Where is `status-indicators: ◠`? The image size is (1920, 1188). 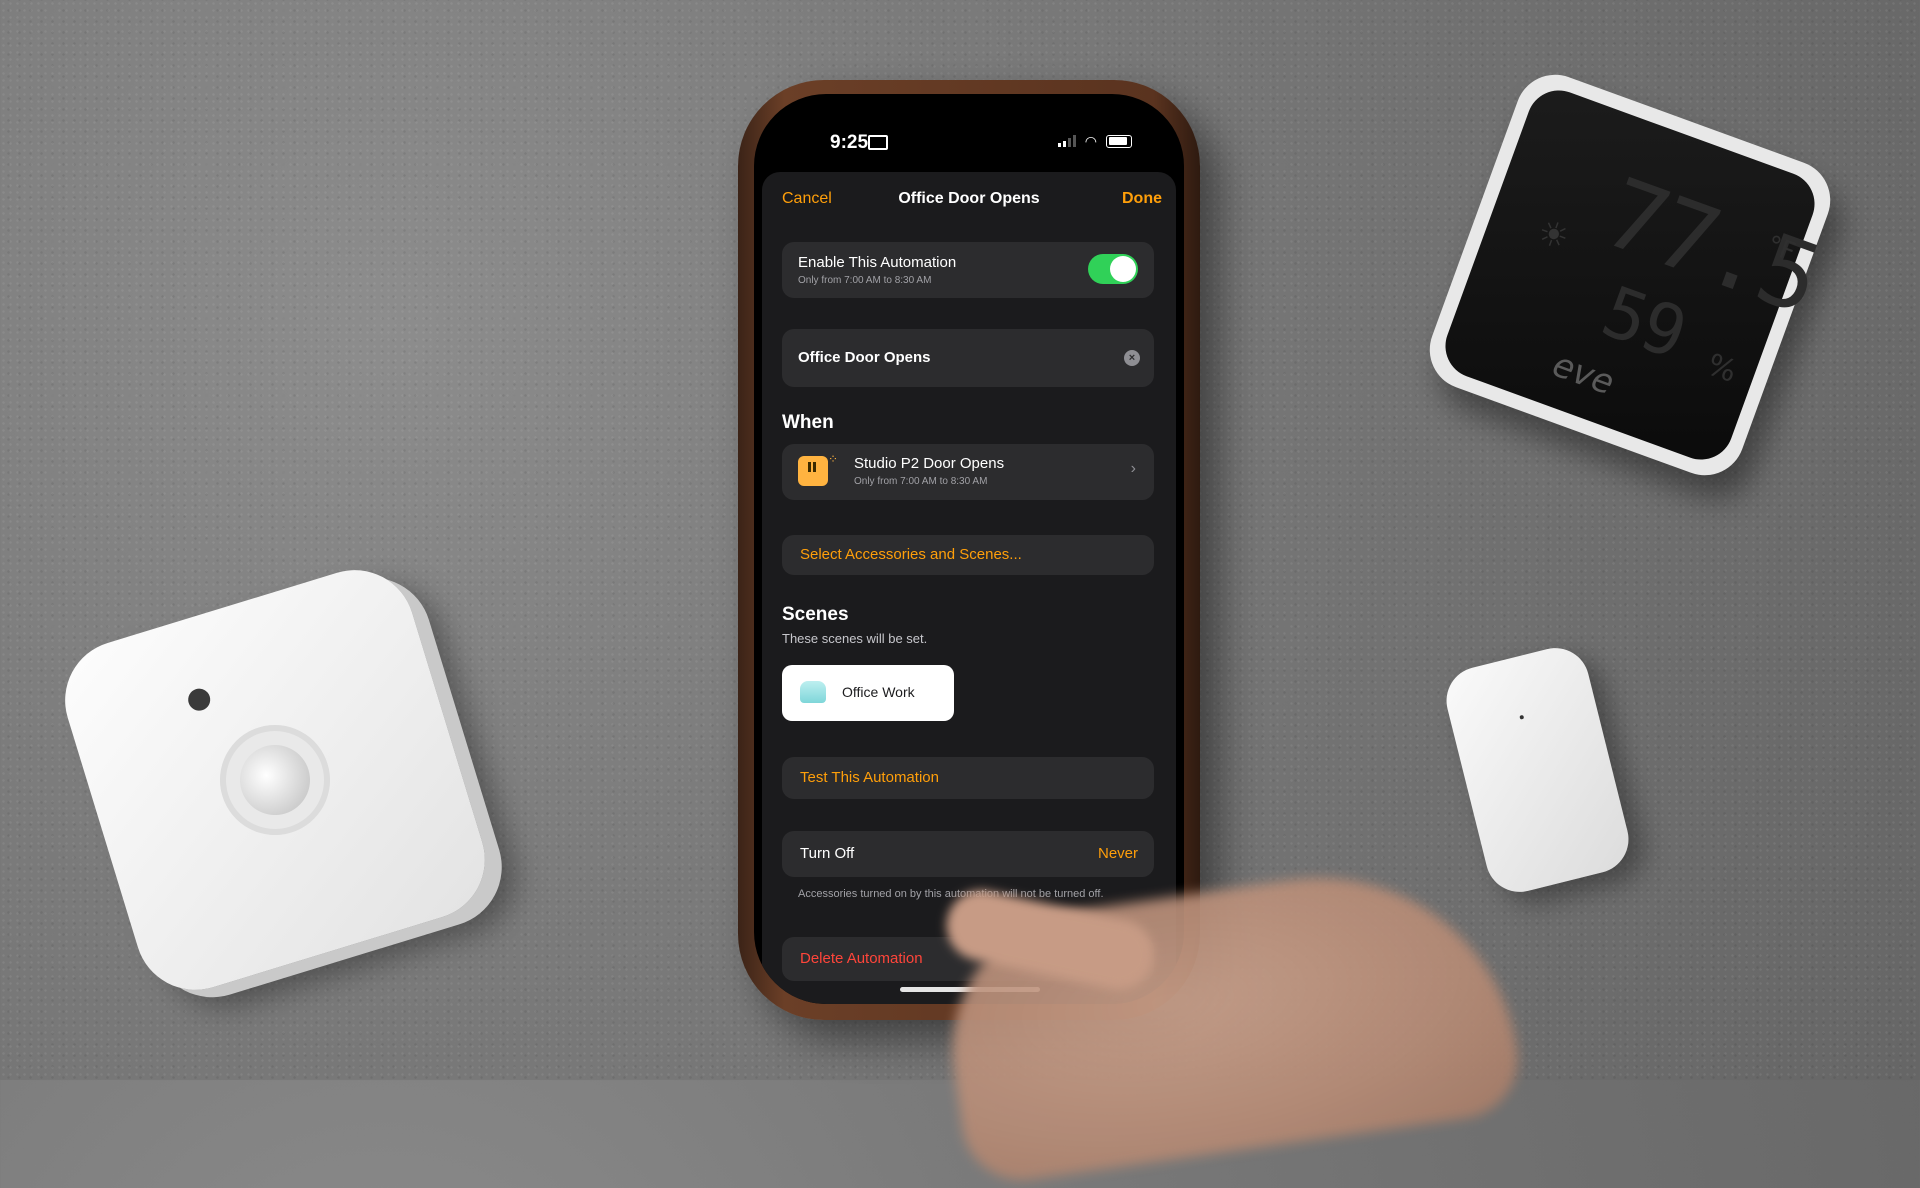
status-indicators: ◠ is located at coordinates (1094, 141).